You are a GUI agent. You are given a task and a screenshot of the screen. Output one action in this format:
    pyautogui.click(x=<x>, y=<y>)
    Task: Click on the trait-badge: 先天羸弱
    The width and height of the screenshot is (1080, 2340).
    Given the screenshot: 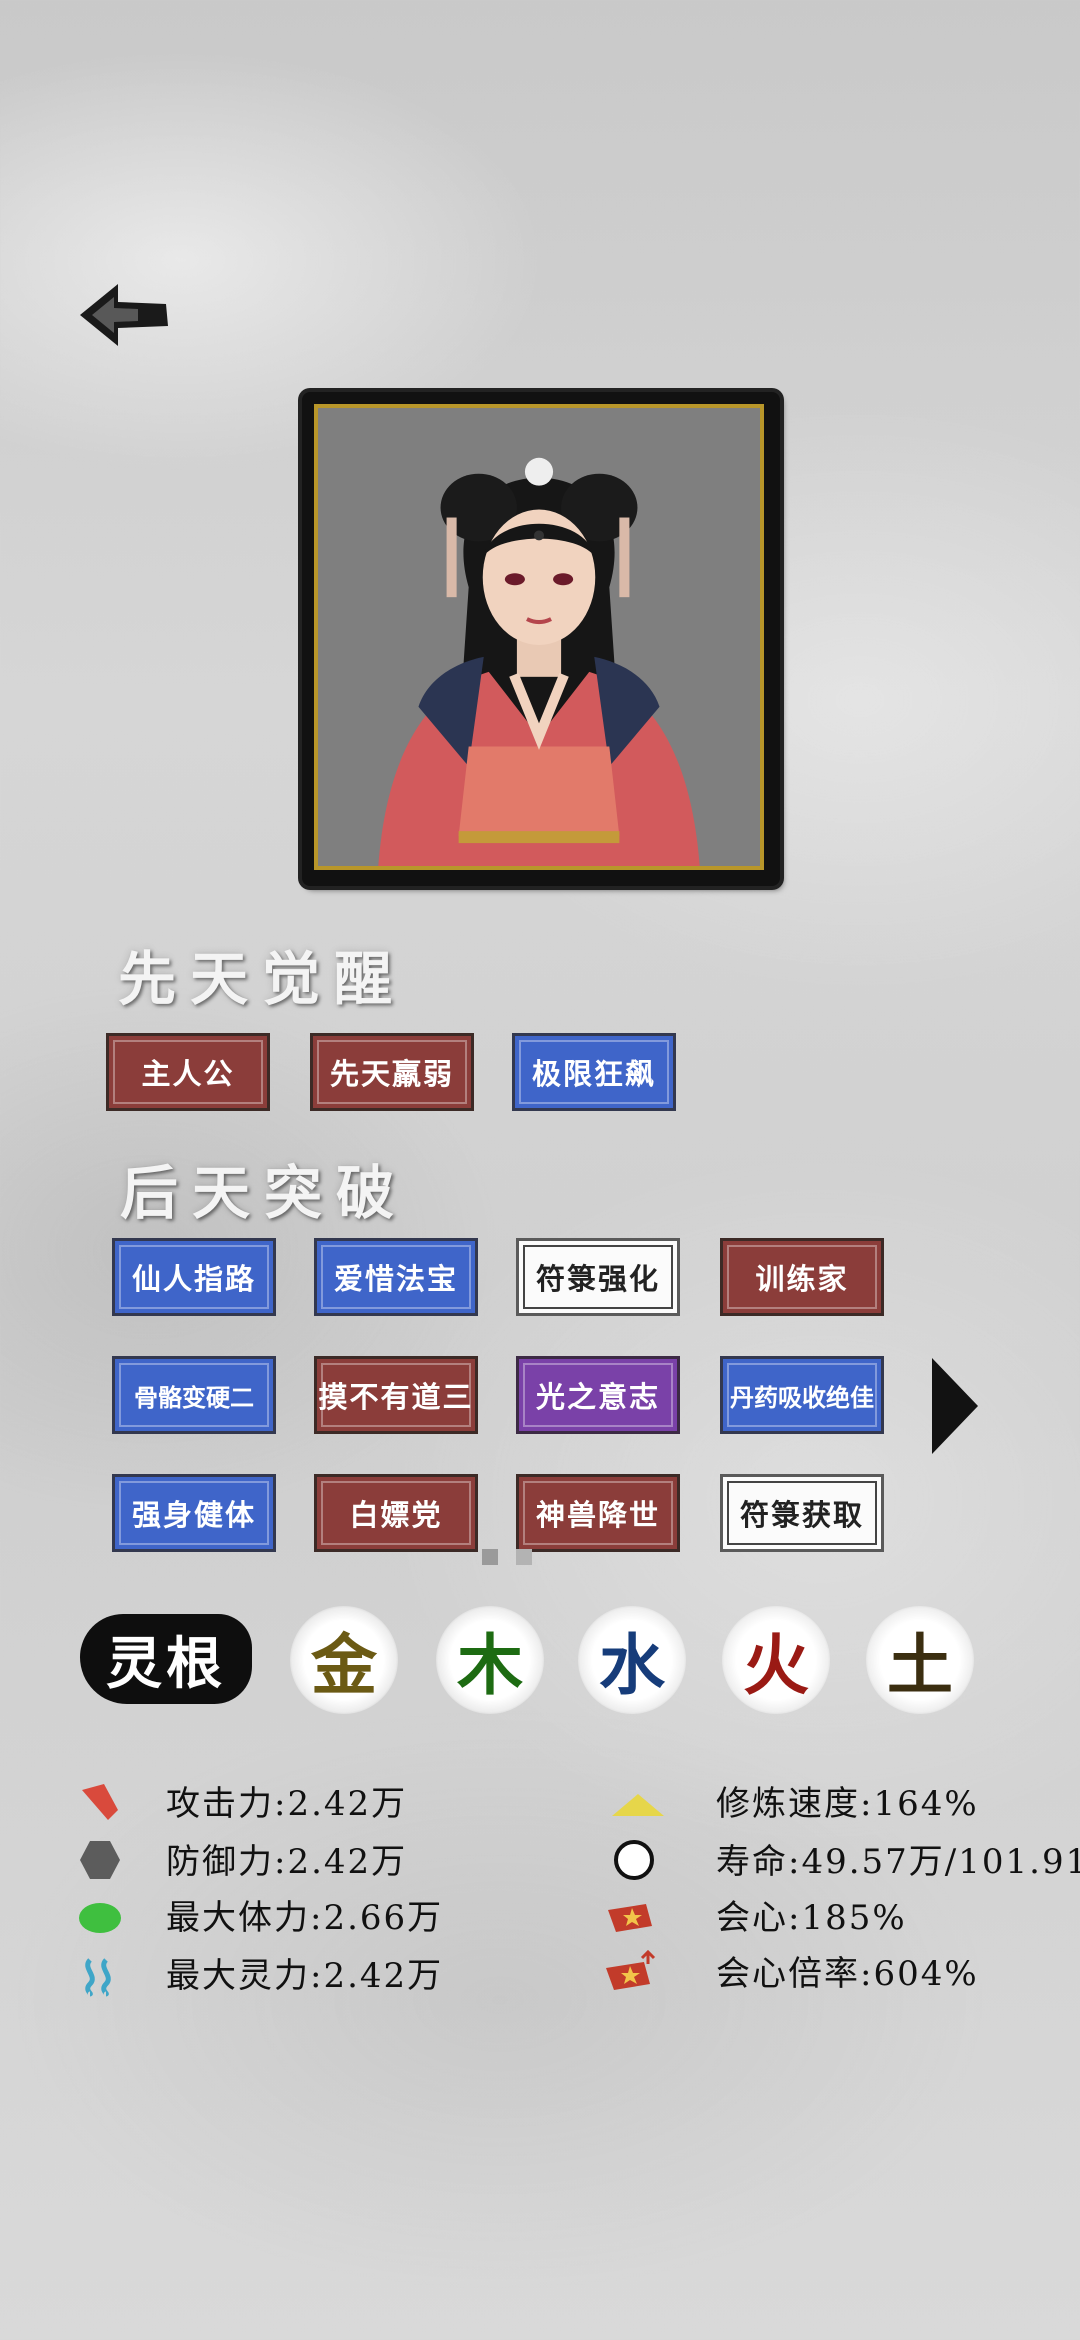 What is the action you would take?
    pyautogui.click(x=392, y=1072)
    